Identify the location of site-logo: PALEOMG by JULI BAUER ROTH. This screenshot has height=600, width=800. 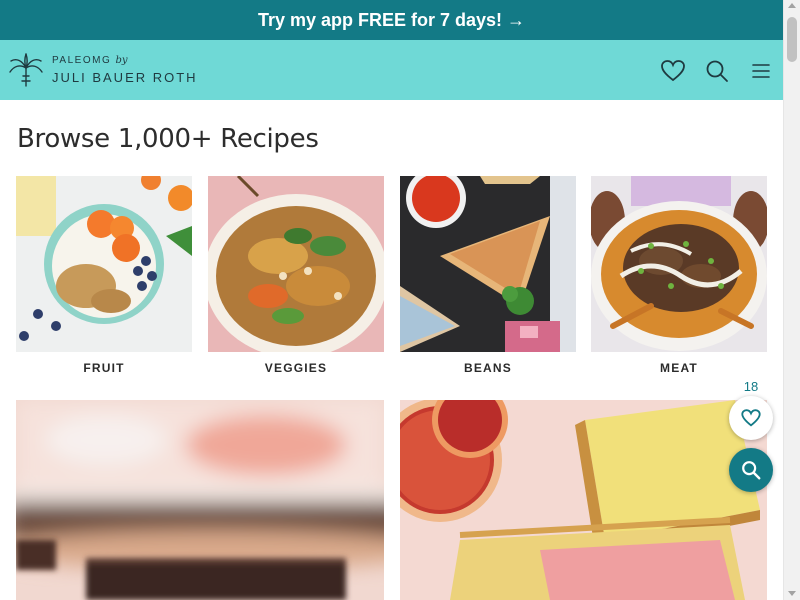
(103, 70).